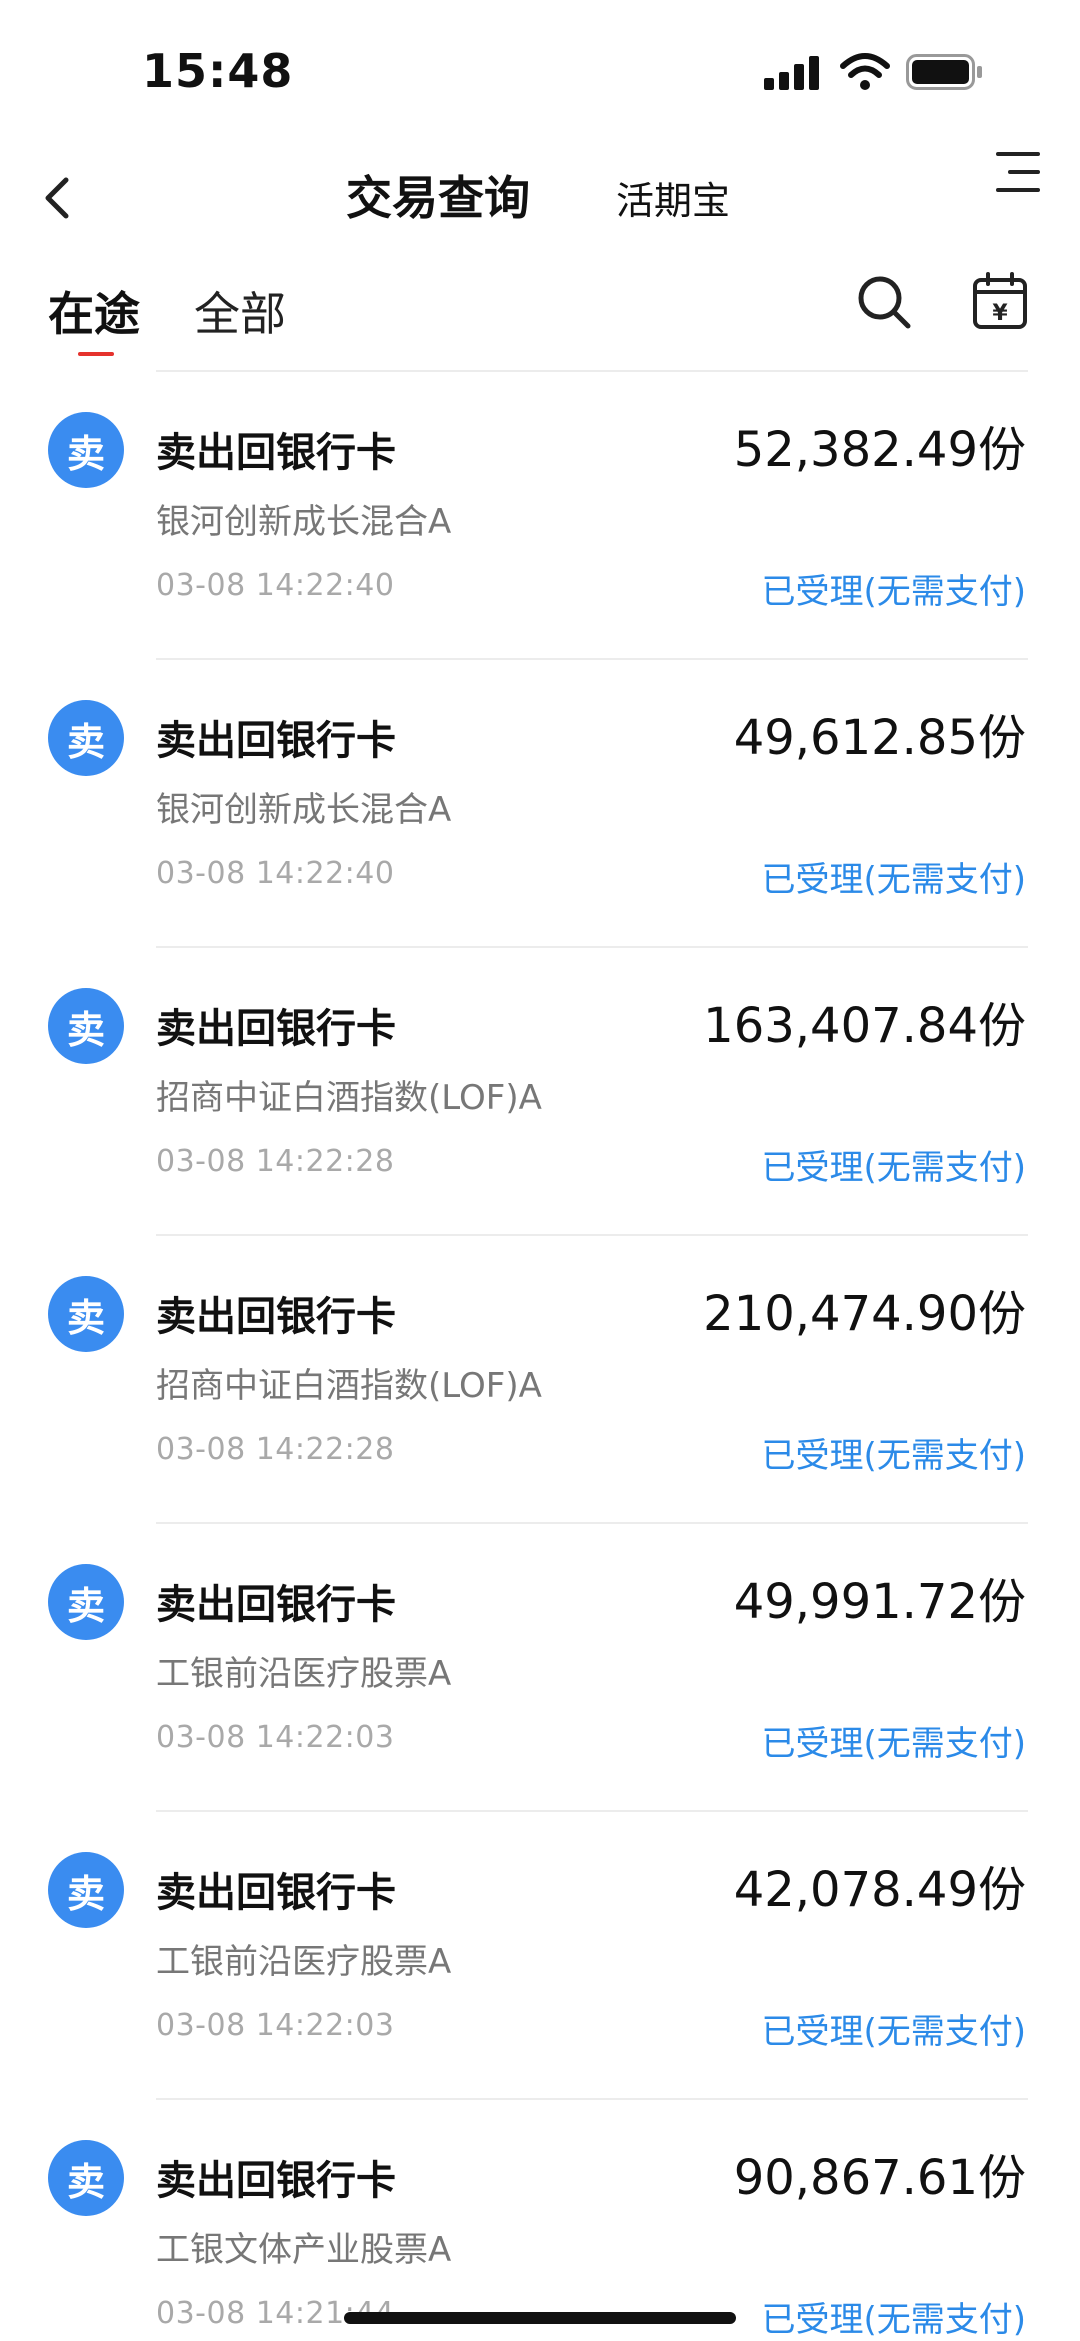 This screenshot has width=1080, height=2341. Describe the element at coordinates (1018, 173) in the screenshot. I see `menu-icon` at that location.